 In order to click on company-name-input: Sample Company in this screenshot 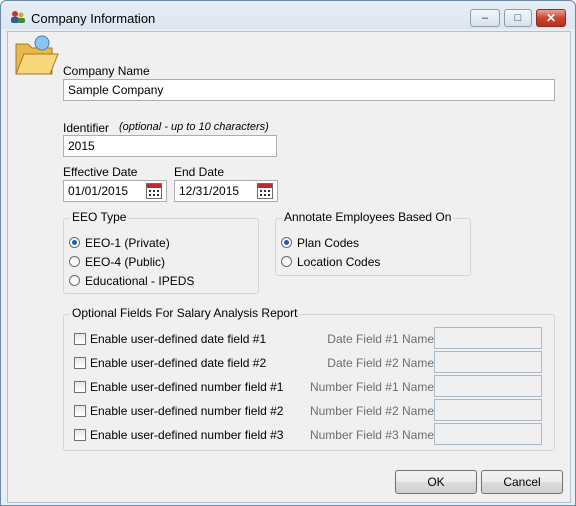, I will do `click(309, 90)`.